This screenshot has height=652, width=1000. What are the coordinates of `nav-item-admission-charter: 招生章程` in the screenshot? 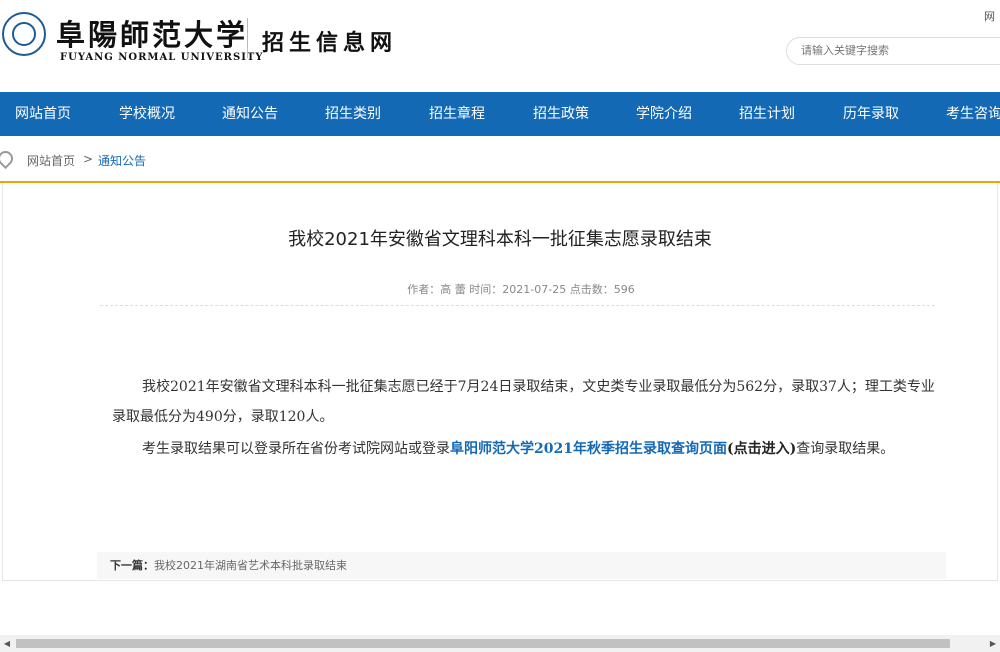 It's located at (457, 114).